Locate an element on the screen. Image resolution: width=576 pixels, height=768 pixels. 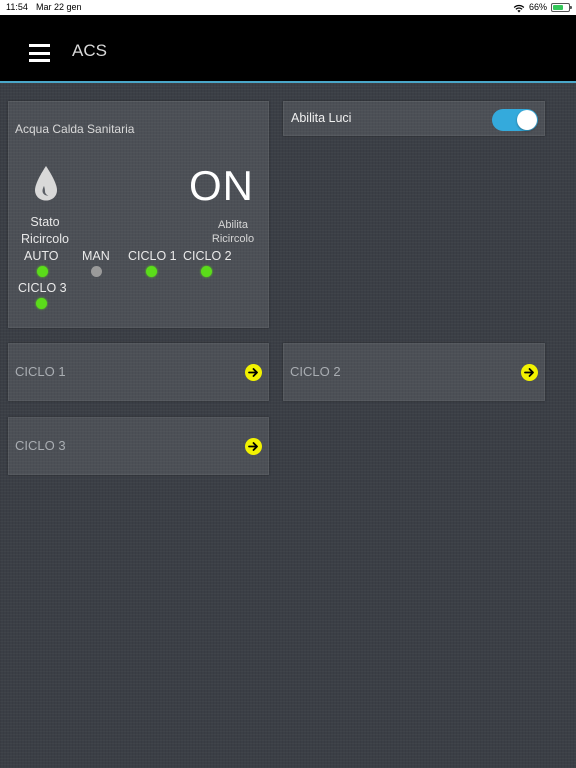
battery-level-fill is located at coordinates (558, 7).